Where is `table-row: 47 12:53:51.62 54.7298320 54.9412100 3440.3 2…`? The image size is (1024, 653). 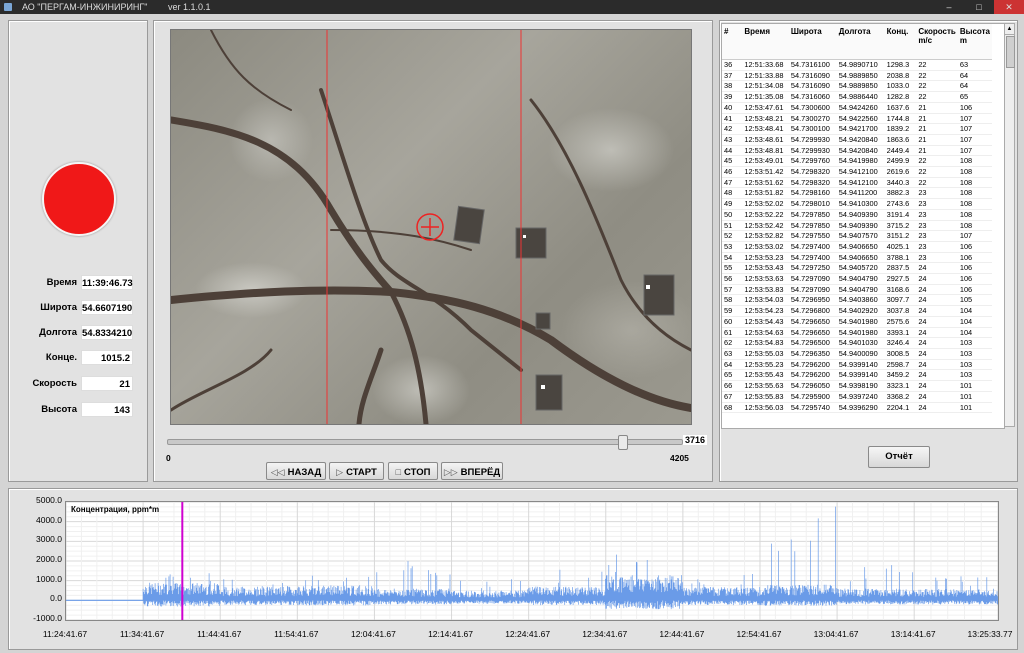 table-row: 47 12:53:51.62 54.7298320 54.9412100 3440.3 2… is located at coordinates (857, 183).